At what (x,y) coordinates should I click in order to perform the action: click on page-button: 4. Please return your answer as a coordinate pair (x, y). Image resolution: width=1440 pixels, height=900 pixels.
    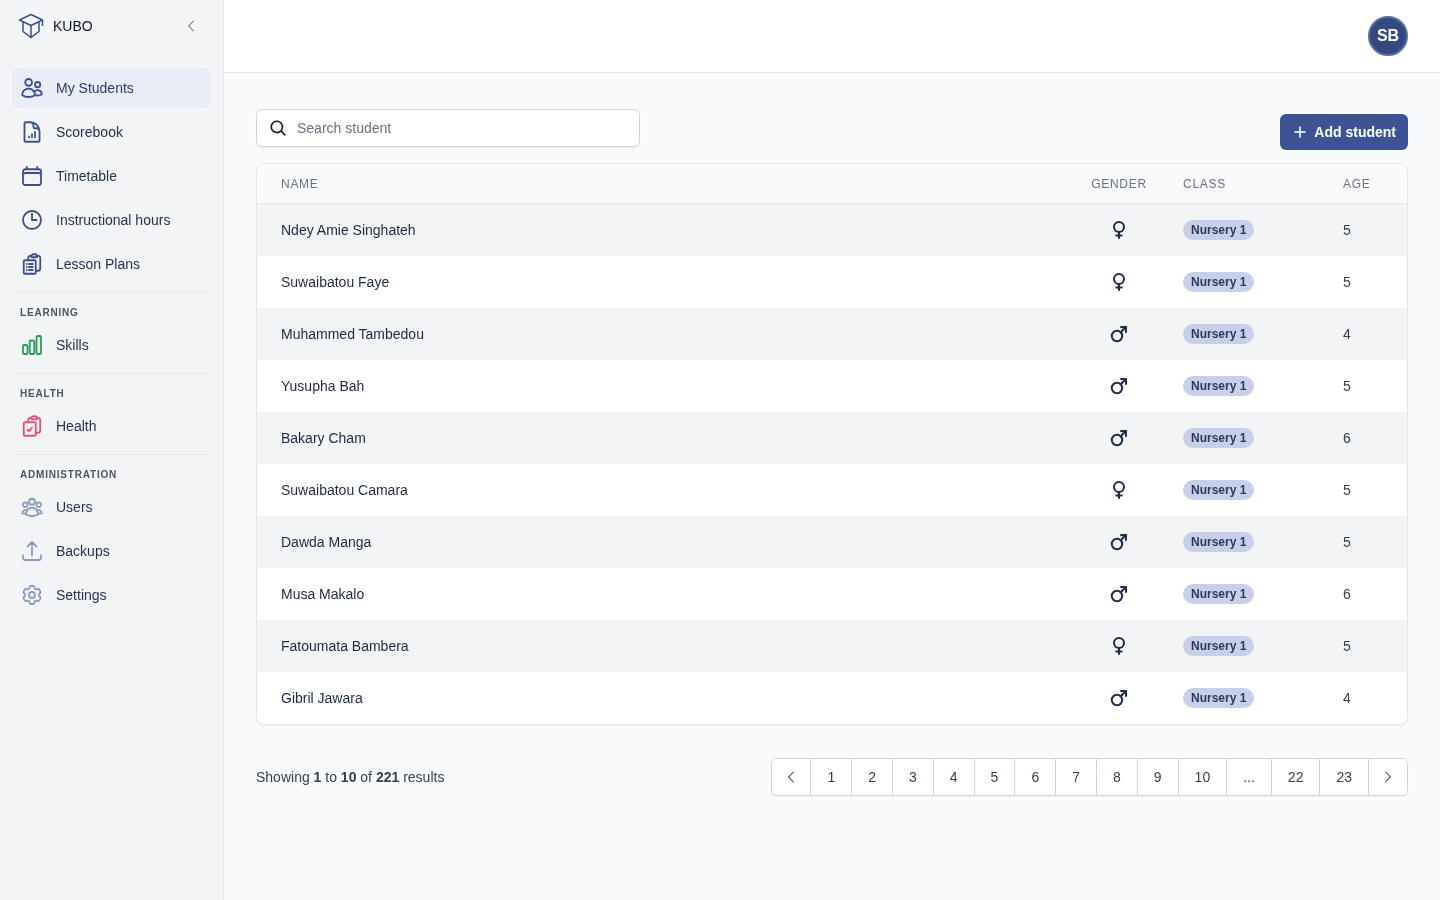
    Looking at the image, I should click on (953, 777).